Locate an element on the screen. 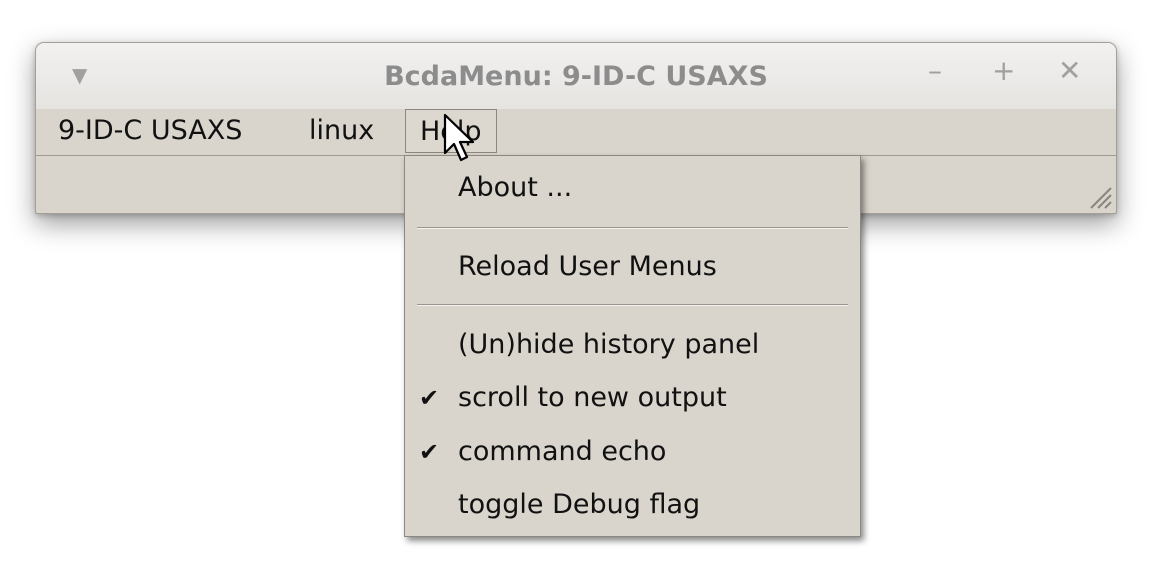 This screenshot has width=1150, height=563. menu-item-toggle-debug-flag: toggle Debug flag is located at coordinates (632, 505).